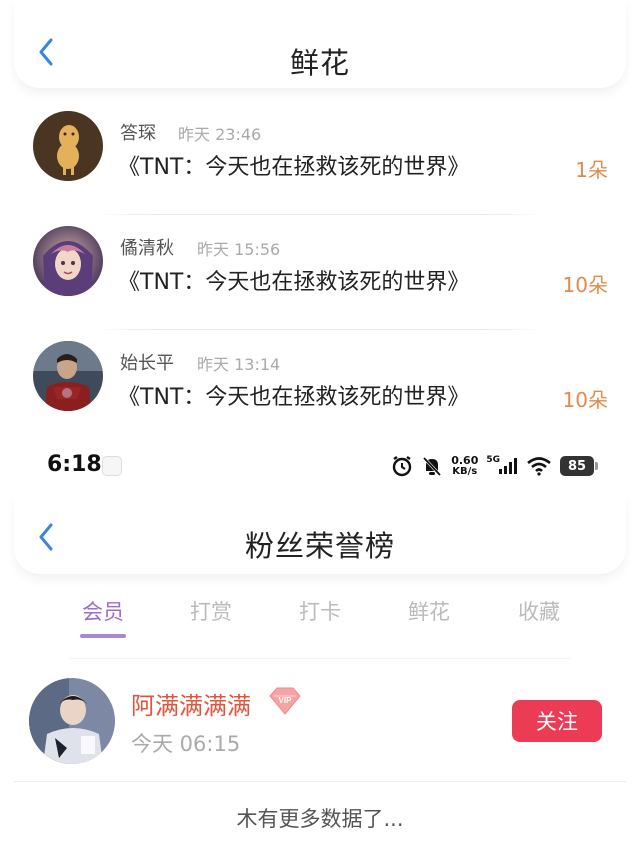 The height and width of the screenshot is (853, 640). Describe the element at coordinates (147, 248) in the screenshot. I see `user-name: 僪清秋` at that location.